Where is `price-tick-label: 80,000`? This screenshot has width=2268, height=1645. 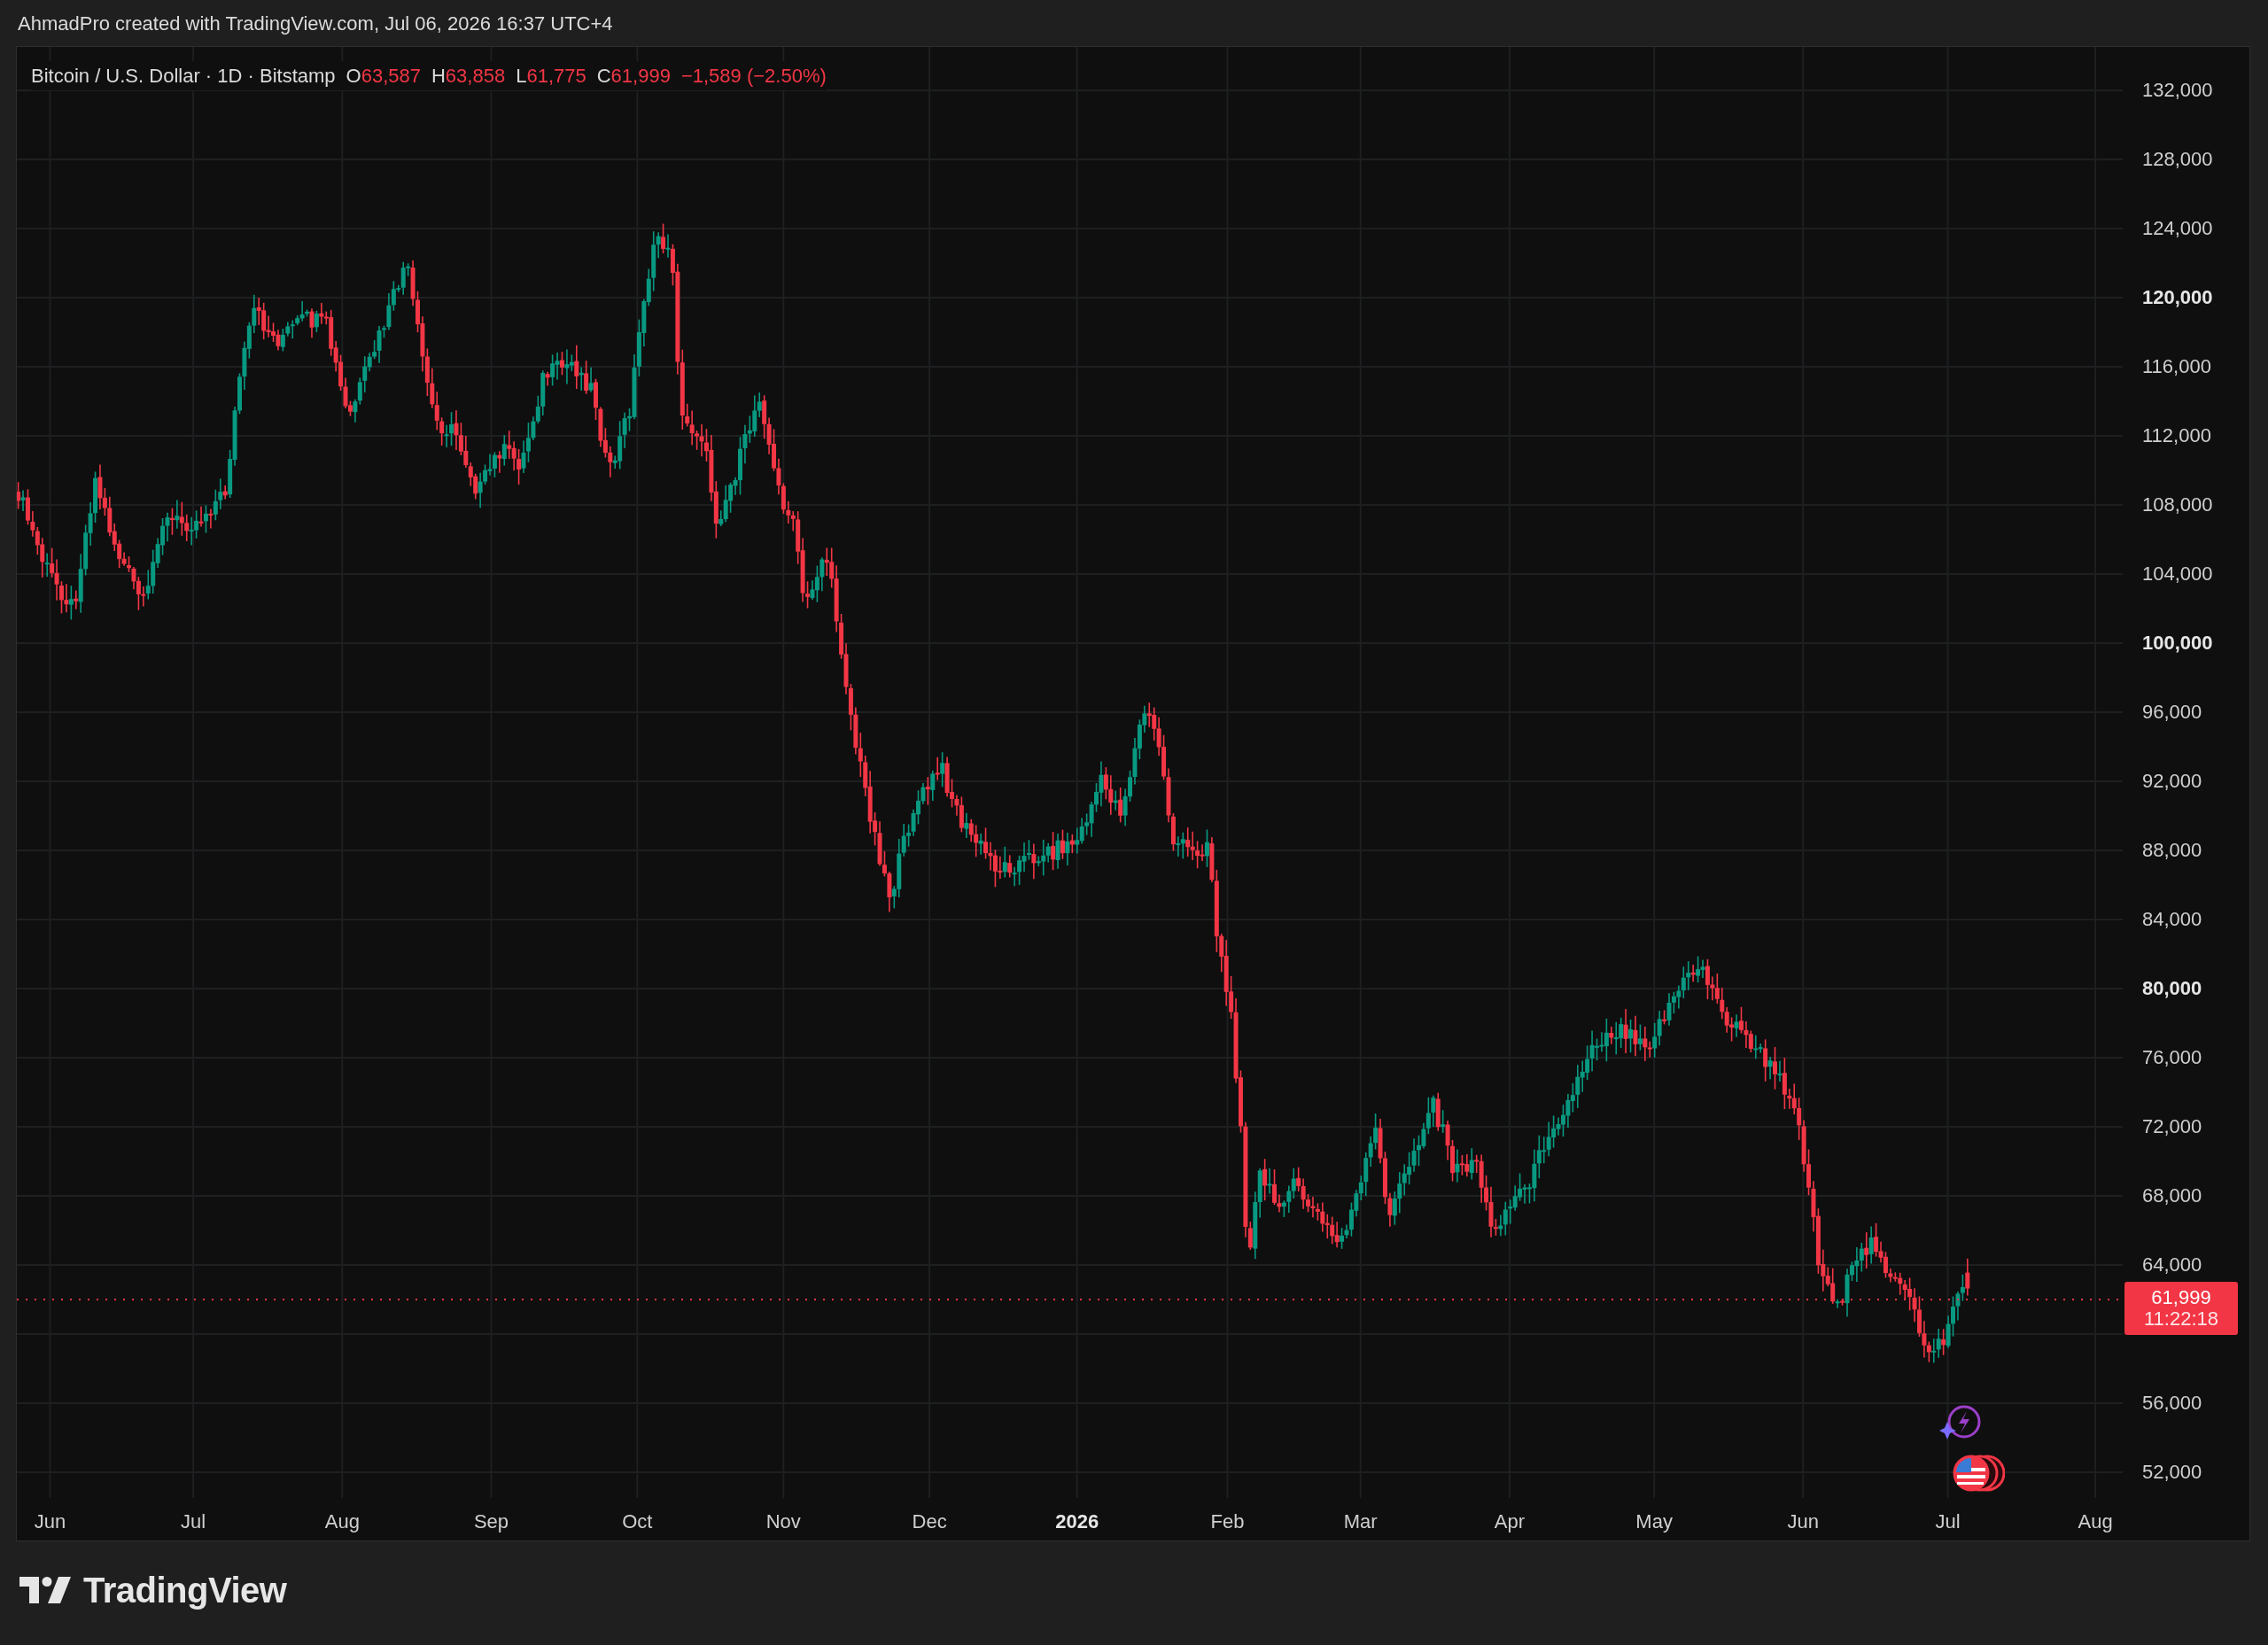 price-tick-label: 80,000 is located at coordinates (2172, 988).